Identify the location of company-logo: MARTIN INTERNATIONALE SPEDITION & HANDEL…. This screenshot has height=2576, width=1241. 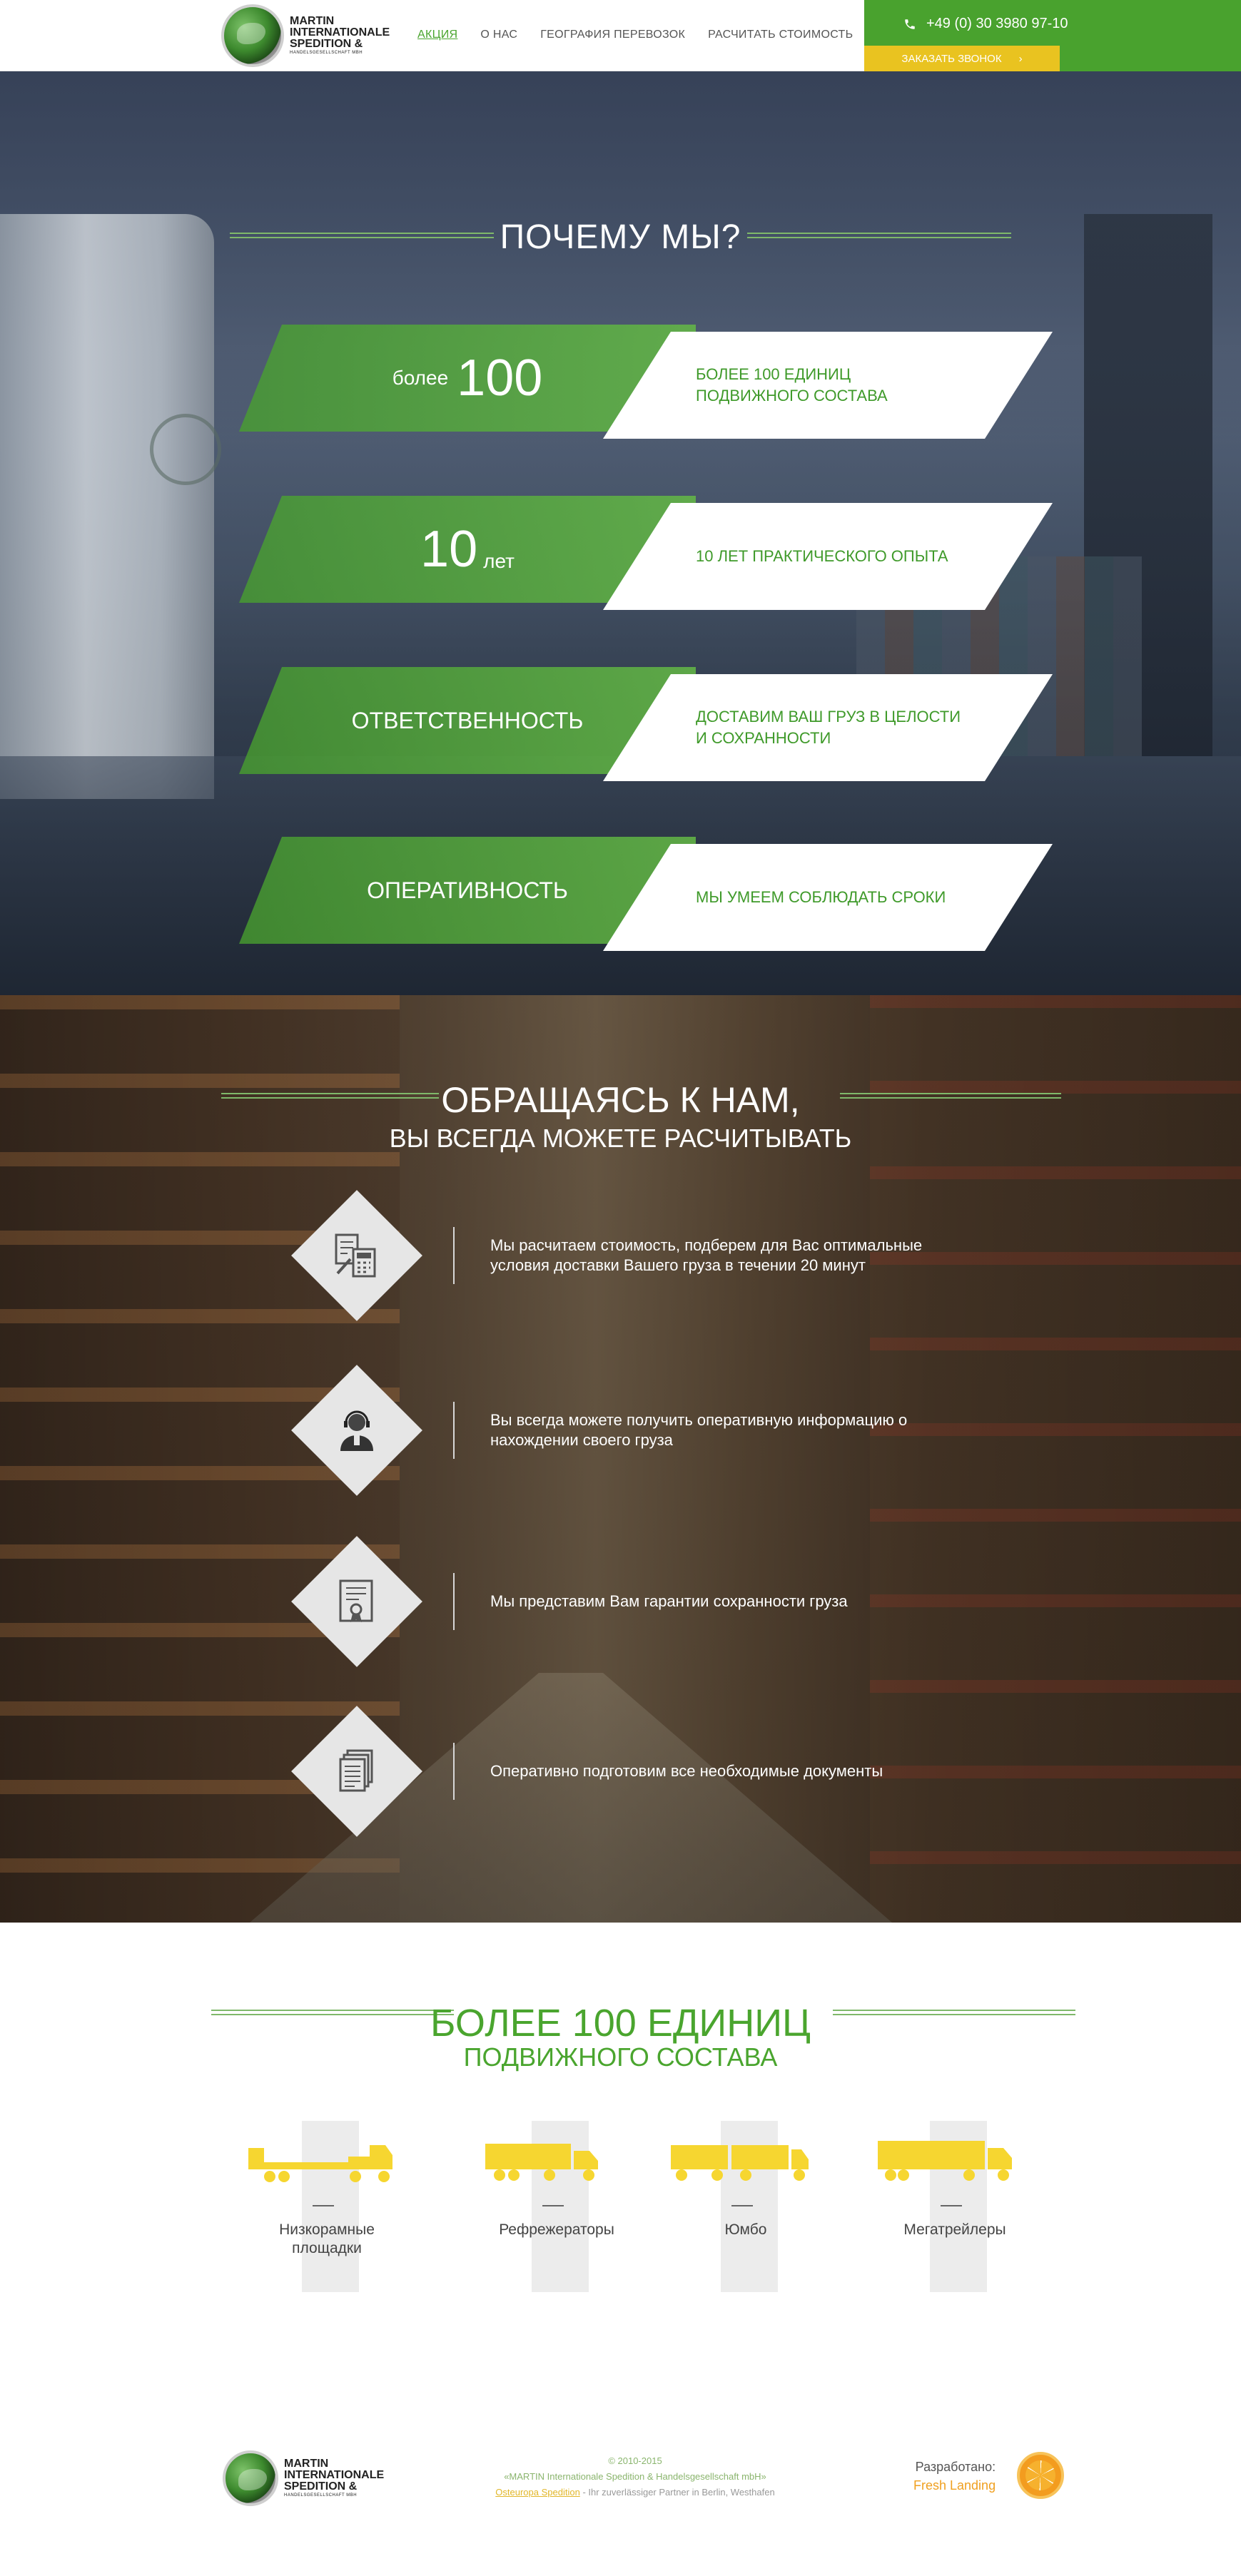
(310, 35).